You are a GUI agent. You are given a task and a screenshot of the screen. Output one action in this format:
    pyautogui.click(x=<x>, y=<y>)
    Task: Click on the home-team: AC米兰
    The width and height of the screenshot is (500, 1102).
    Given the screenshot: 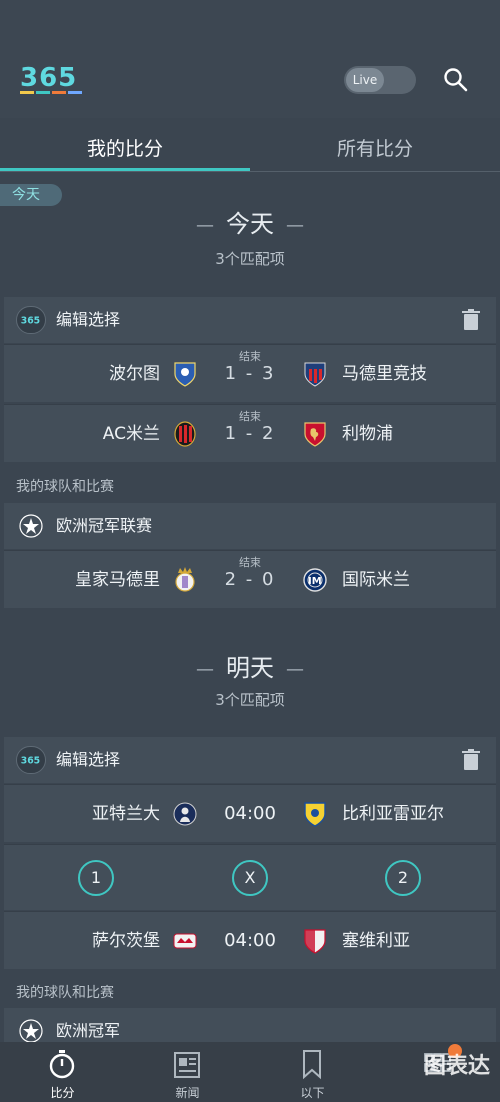 What is the action you would take?
    pyautogui.click(x=131, y=434)
    